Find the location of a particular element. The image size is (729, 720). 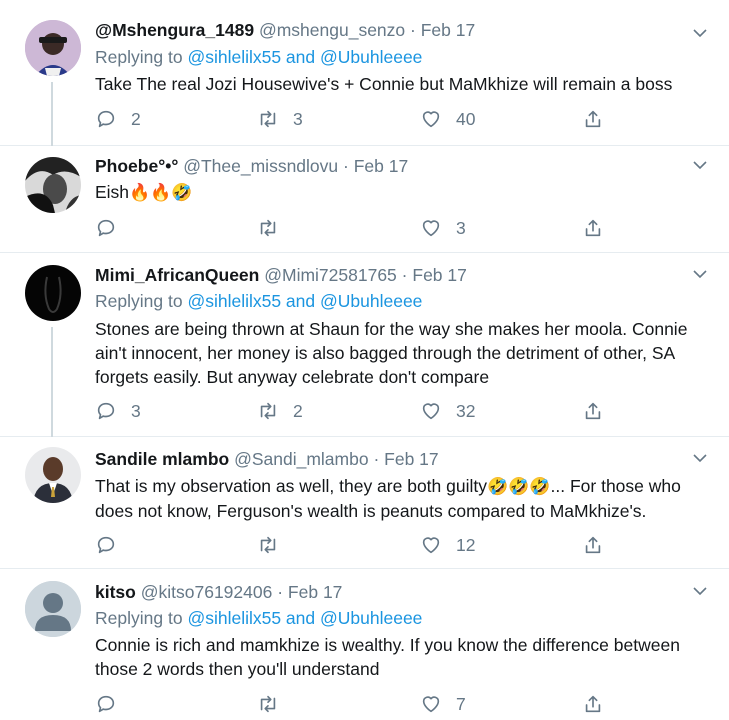

replying-to: Replying to @sihlelilx55 and @Ubuhleeee is located at coordinates (258, 301).